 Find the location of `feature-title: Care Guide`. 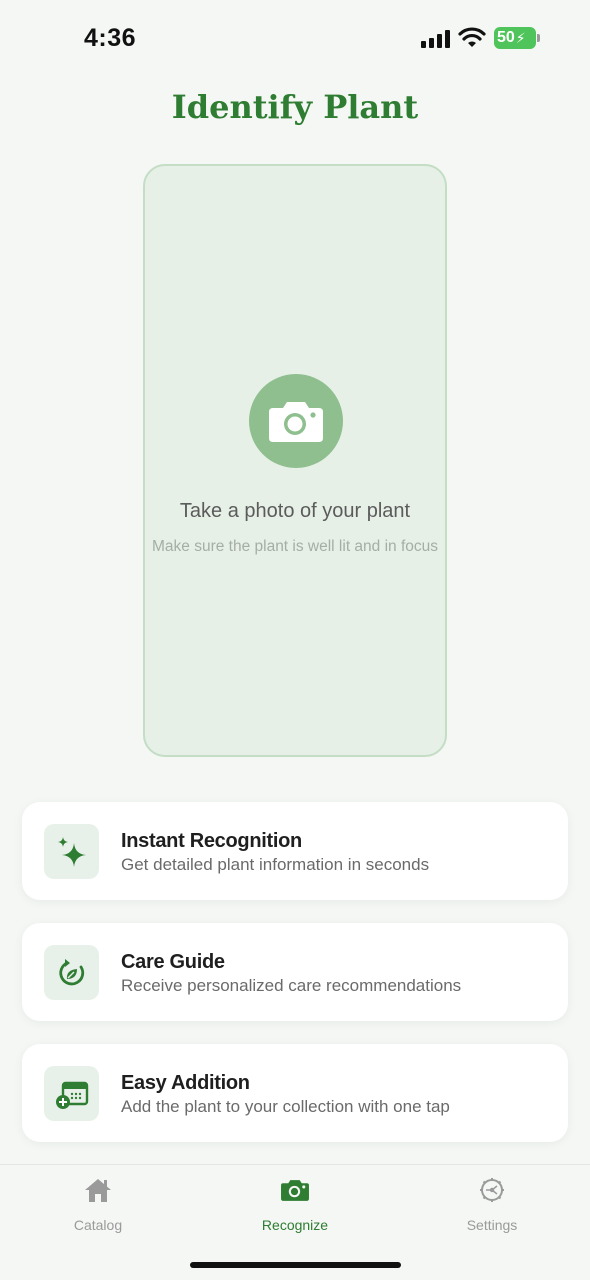

feature-title: Care Guide is located at coordinates (173, 962).